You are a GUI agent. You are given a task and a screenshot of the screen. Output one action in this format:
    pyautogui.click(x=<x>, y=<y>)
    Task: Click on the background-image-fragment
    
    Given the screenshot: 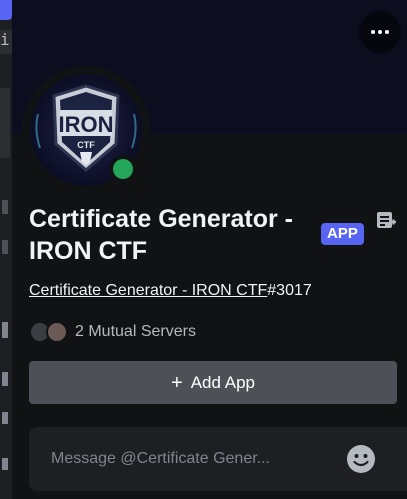 What is the action you would take?
    pyautogui.click(x=5, y=123)
    